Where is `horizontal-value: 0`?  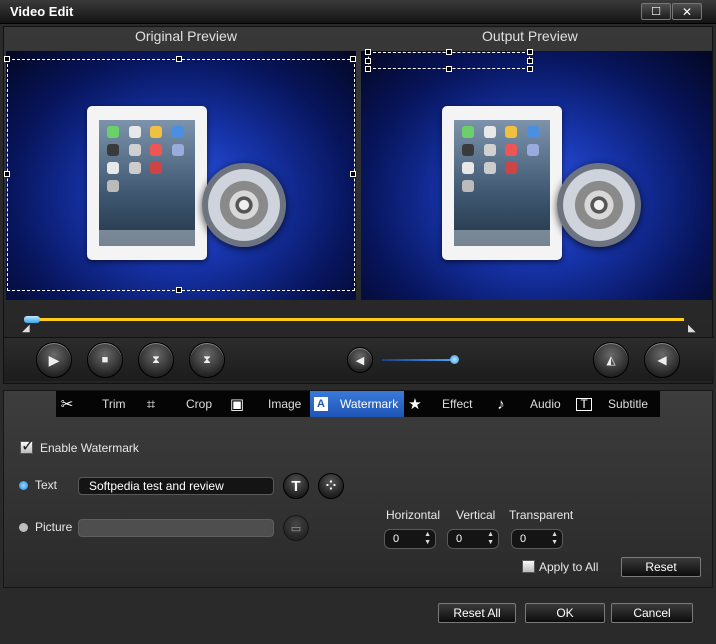 horizontal-value: 0 is located at coordinates (396, 539).